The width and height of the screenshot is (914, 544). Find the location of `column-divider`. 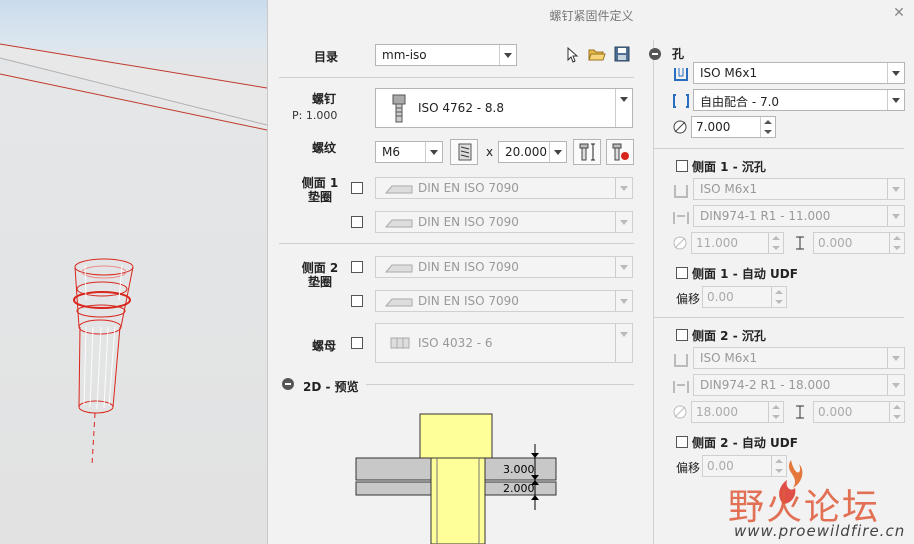

column-divider is located at coordinates (653, 292).